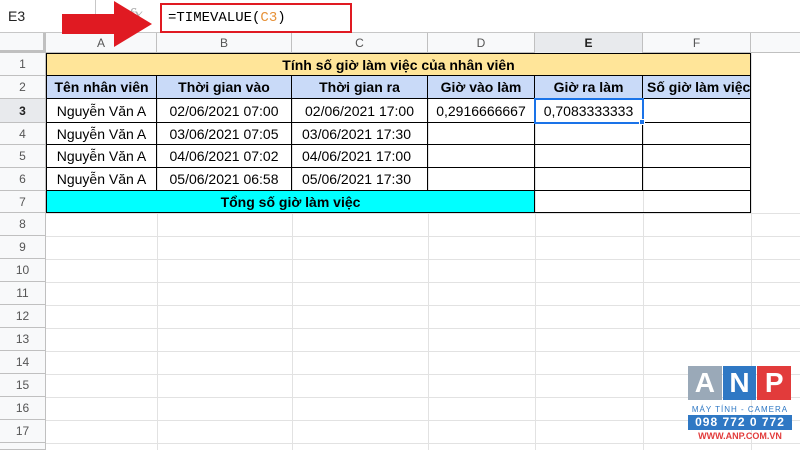 Image resolution: width=800 pixels, height=450 pixels. What do you see at coordinates (589, 111) in the screenshot?
I see `hour-out-cell-selected: 0,7083333333` at bounding box center [589, 111].